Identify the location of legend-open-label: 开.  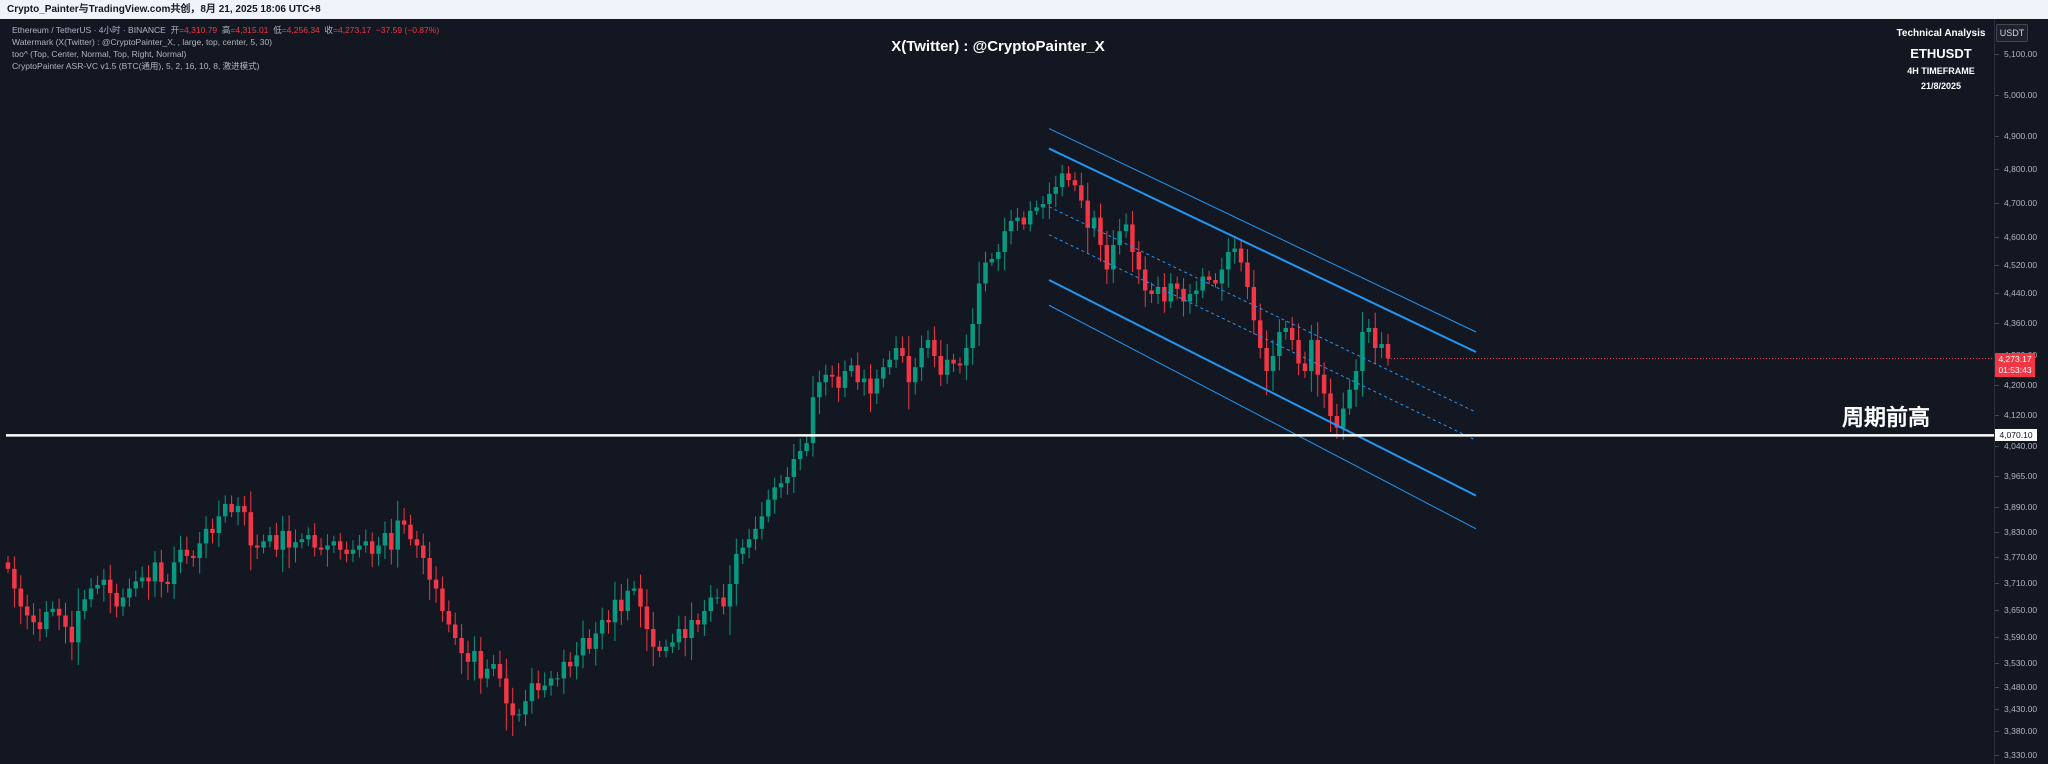
(175, 30).